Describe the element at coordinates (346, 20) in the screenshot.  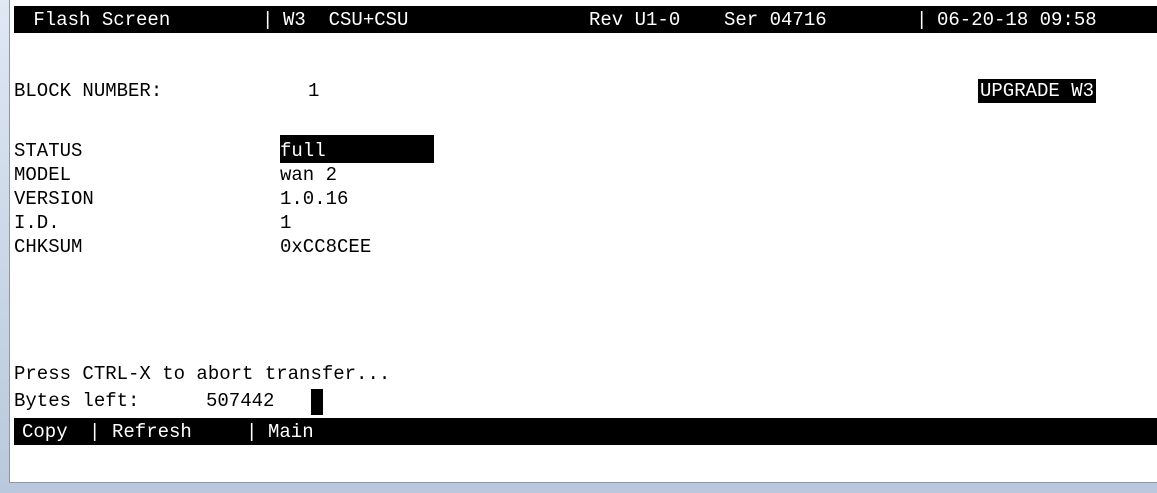
I see `unit-name: W3 CSU+CSU` at that location.